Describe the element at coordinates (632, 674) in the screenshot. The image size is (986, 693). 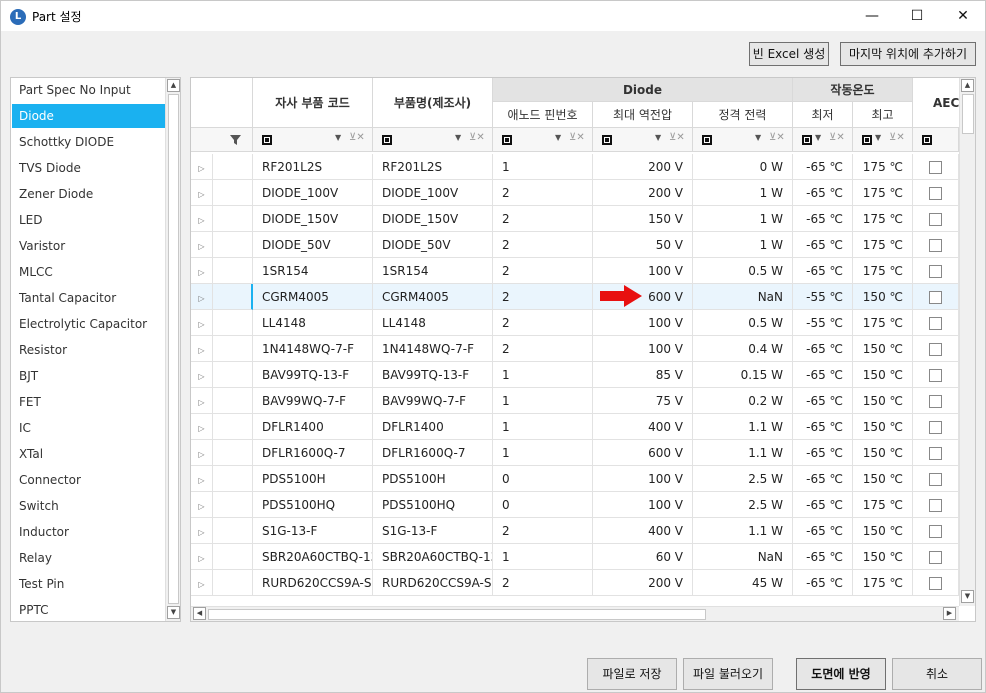
I see `save-to-file-button: 파일로 저장` at that location.